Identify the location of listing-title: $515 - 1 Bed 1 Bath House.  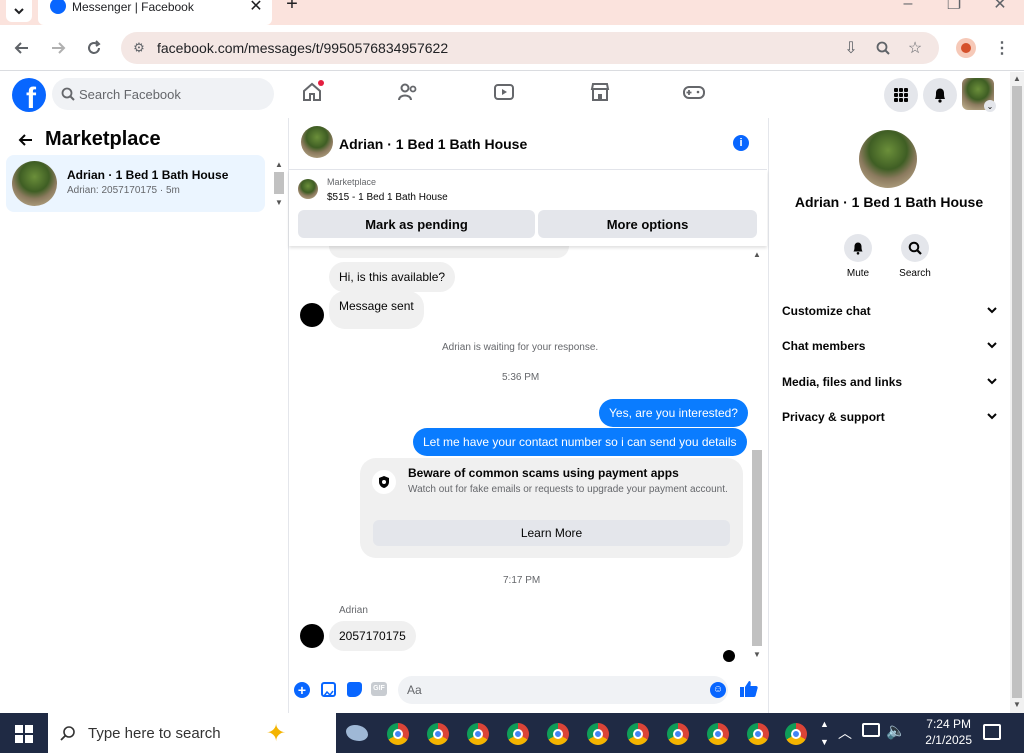
(387, 197).